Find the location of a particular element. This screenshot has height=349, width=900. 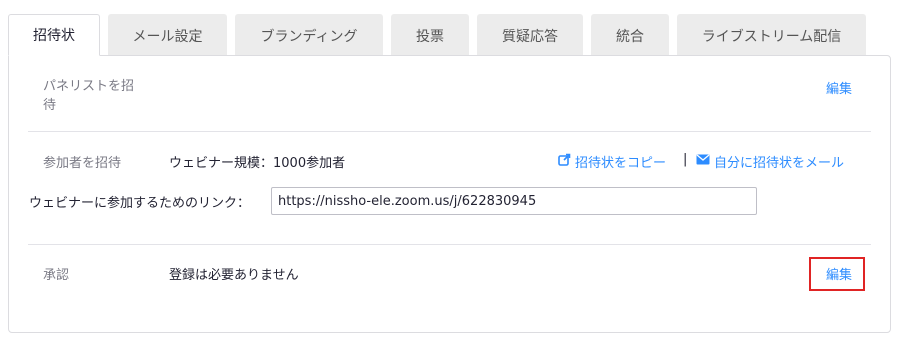

tab-integration: 統合 is located at coordinates (630, 35).